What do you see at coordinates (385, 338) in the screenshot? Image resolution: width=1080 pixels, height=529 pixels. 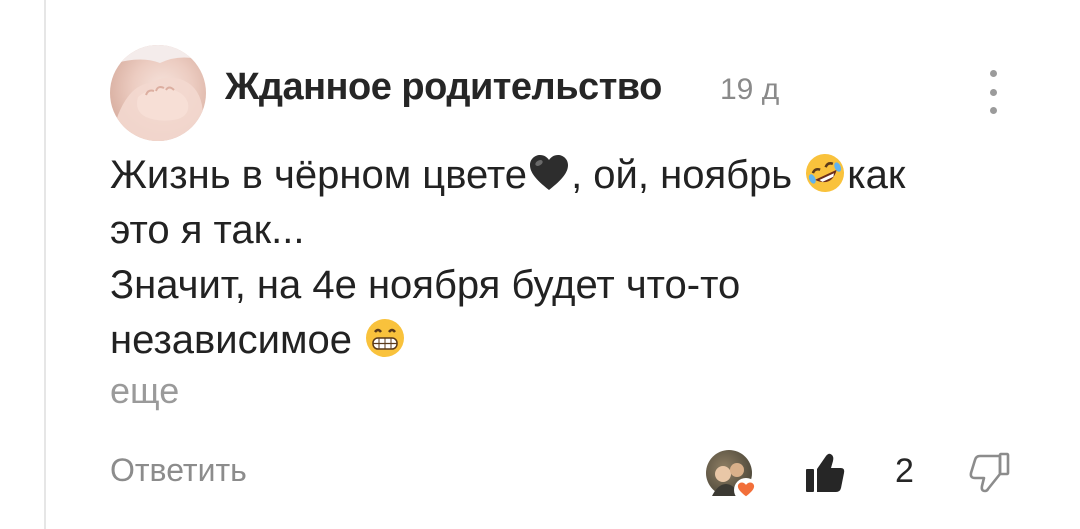 I see `grinning-emoji-icon` at bounding box center [385, 338].